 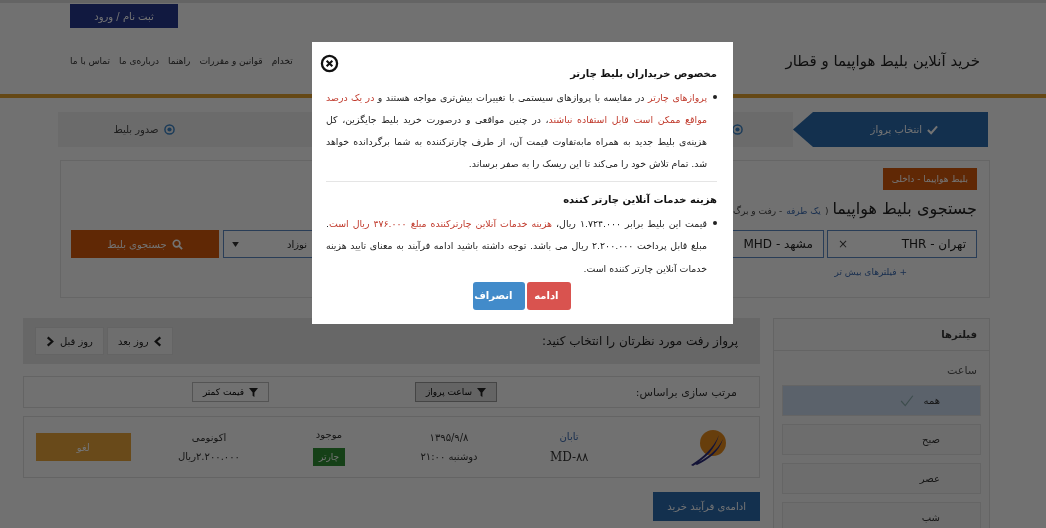 I want to click on nav-link: قوانین و مقررات, so click(x=231, y=61).